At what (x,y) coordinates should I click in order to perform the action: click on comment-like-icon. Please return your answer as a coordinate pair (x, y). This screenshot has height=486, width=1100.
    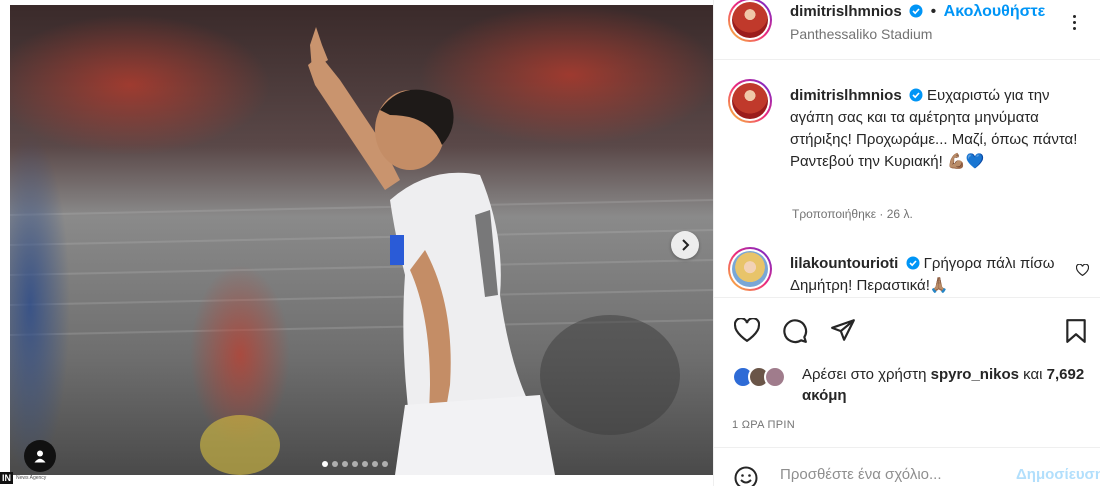
    Looking at the image, I should click on (1082, 270).